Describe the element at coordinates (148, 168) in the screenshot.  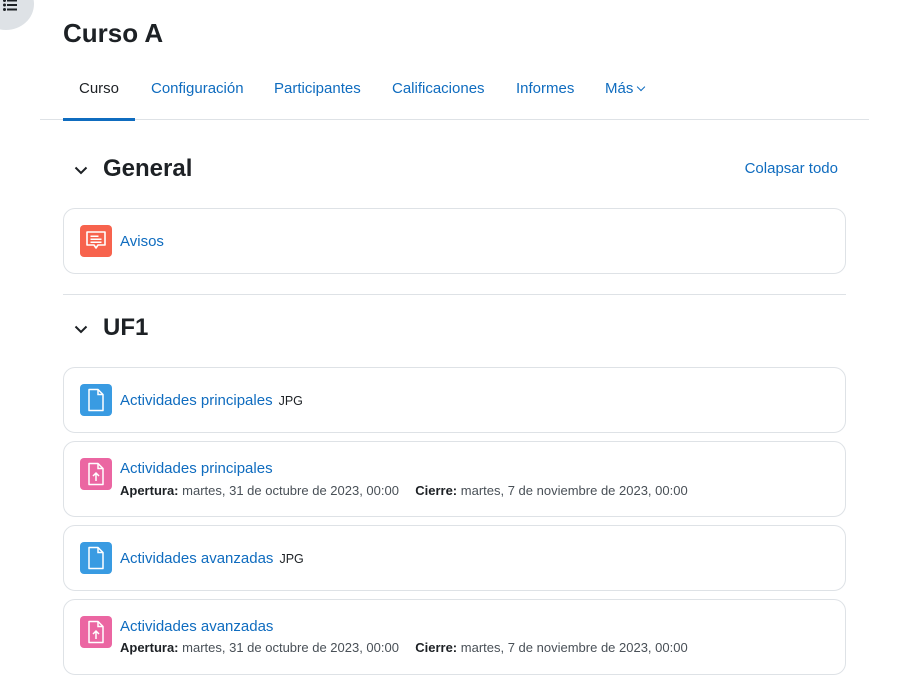
I see `section-title: General` at that location.